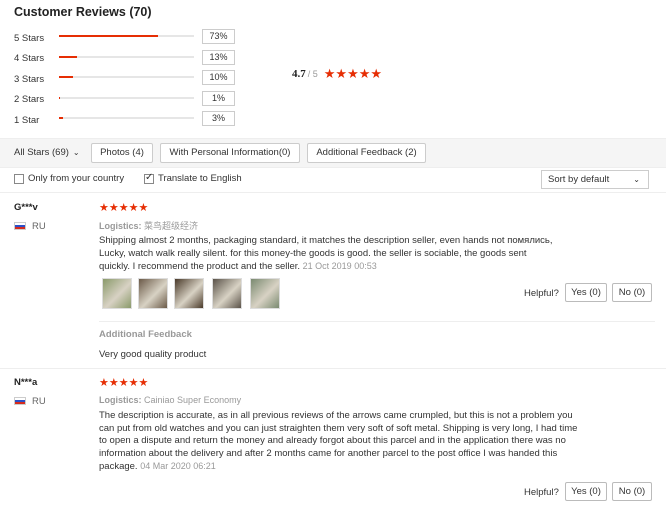  What do you see at coordinates (366, 153) in the screenshot?
I see `filter-additional-feedback-button: Additional Feedback (2)` at bounding box center [366, 153].